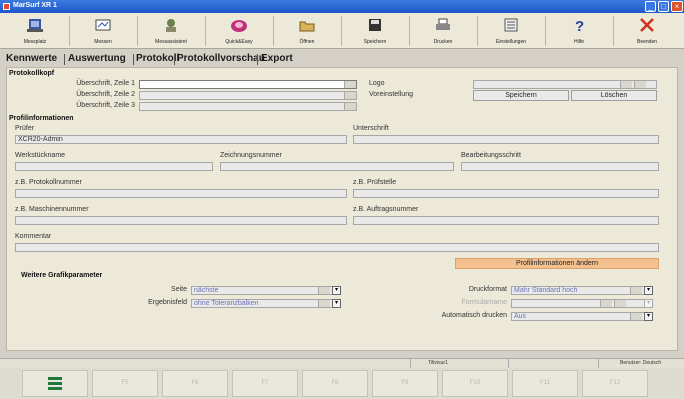  Describe the element at coordinates (114, 166) in the screenshot. I see `werkstueck-field` at that location.